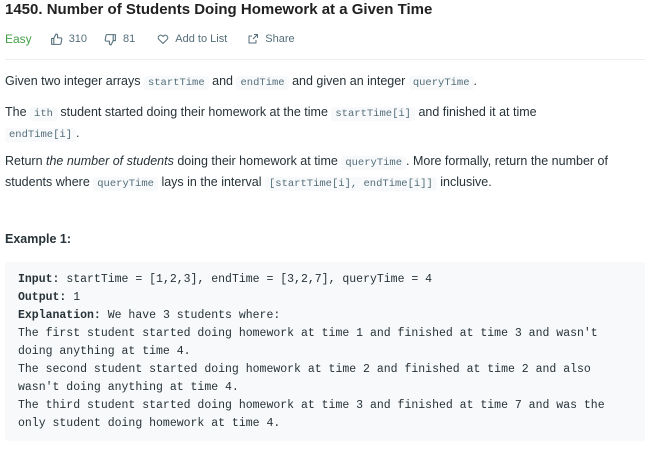  Describe the element at coordinates (110, 161) in the screenshot. I see `emphasis-text: the number of students` at that location.